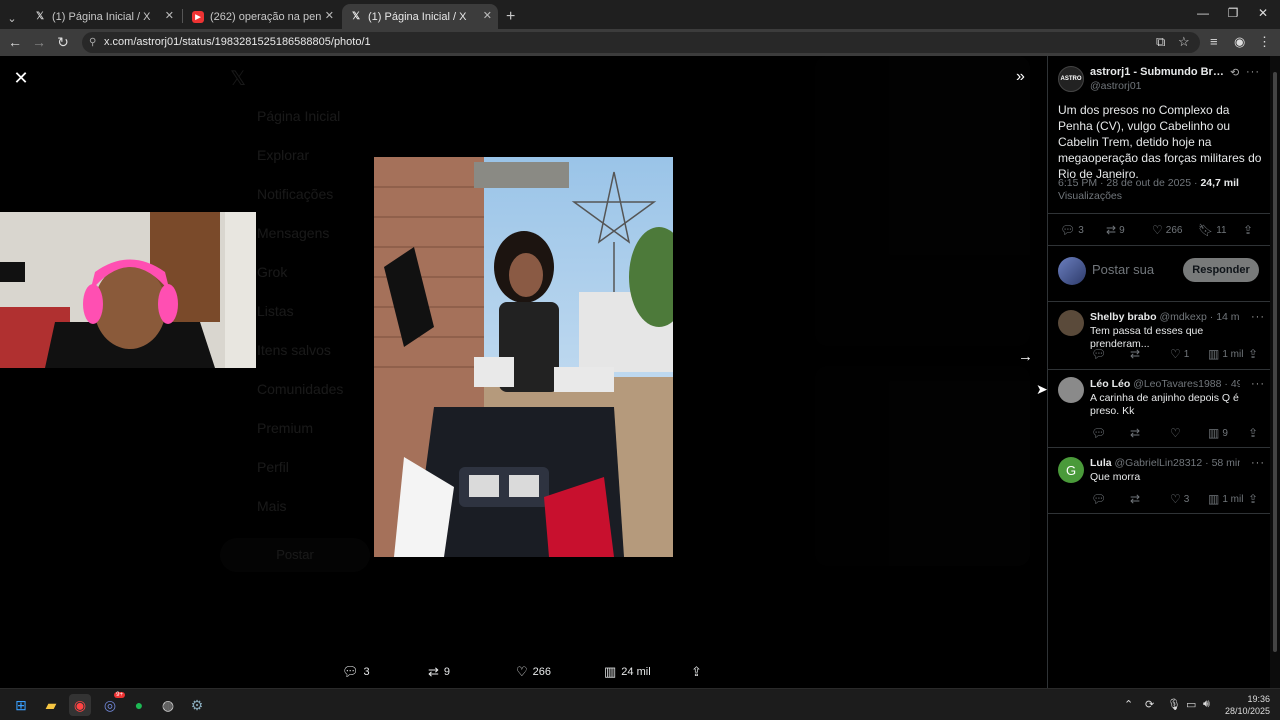 The width and height of the screenshot is (1280, 720). I want to click on back-arrow-icon: ←, so click(15, 42).